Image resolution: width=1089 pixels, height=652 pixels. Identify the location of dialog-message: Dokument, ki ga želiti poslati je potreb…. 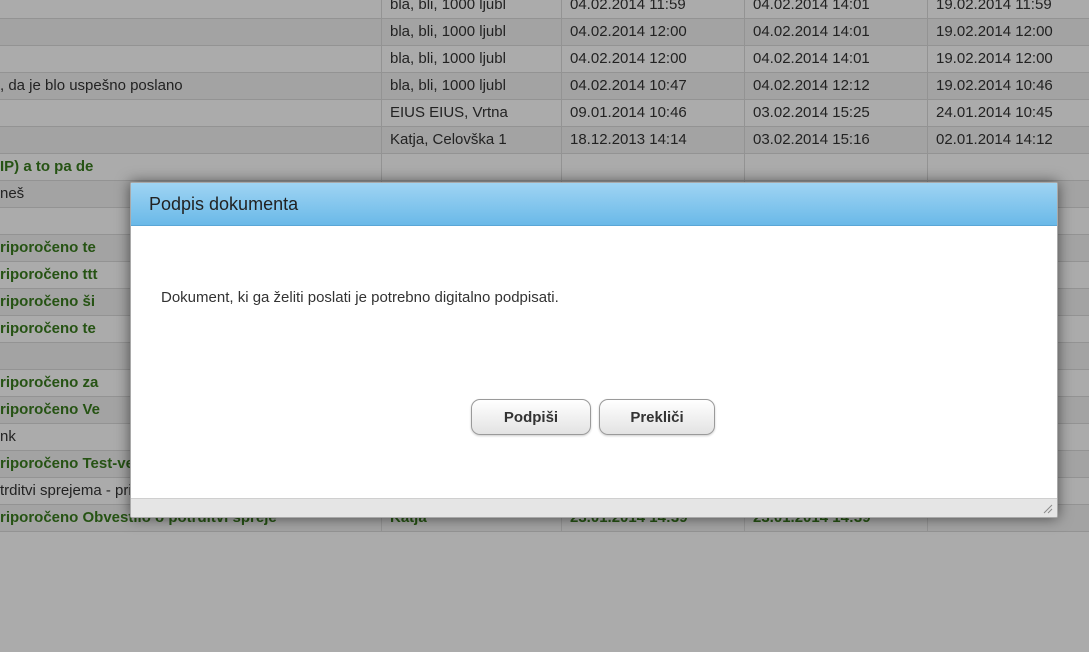
(360, 297).